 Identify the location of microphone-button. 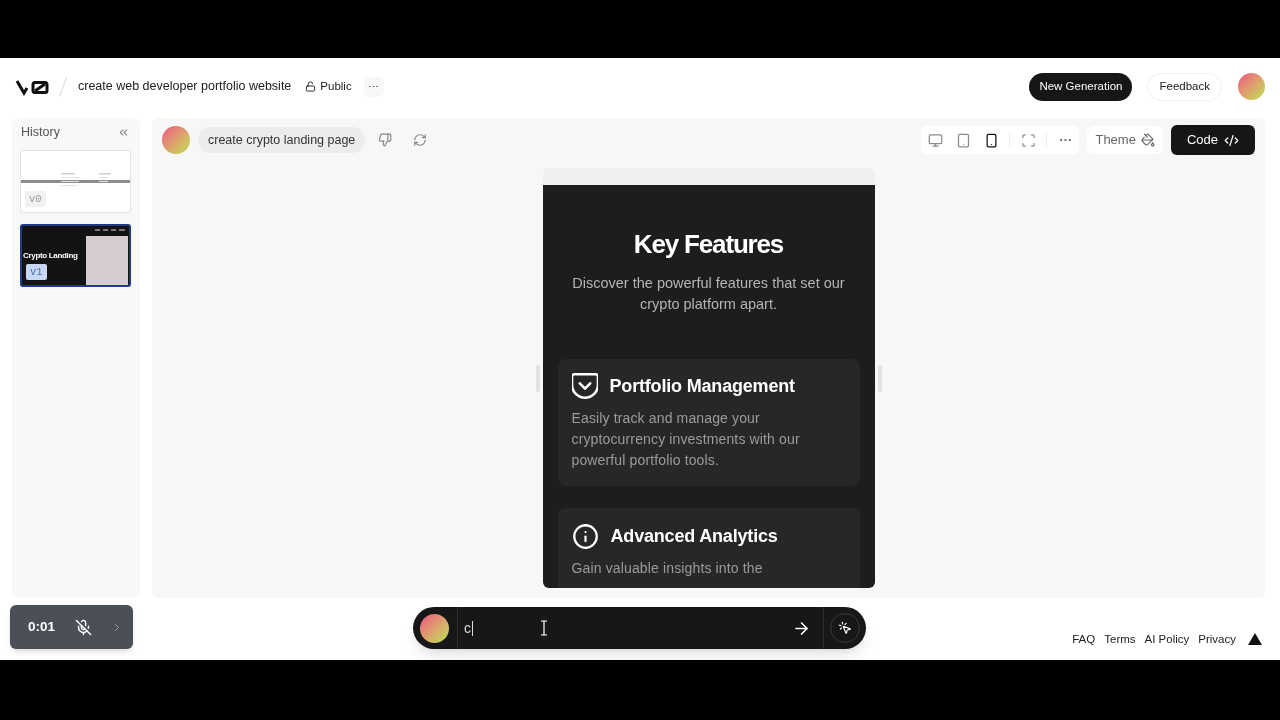
(83, 627).